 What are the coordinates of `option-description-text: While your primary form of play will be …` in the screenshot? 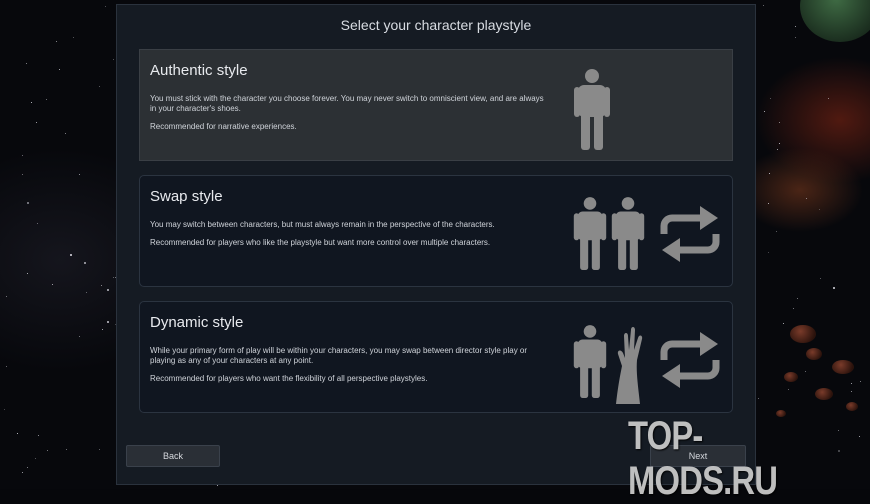 It's located at (339, 355).